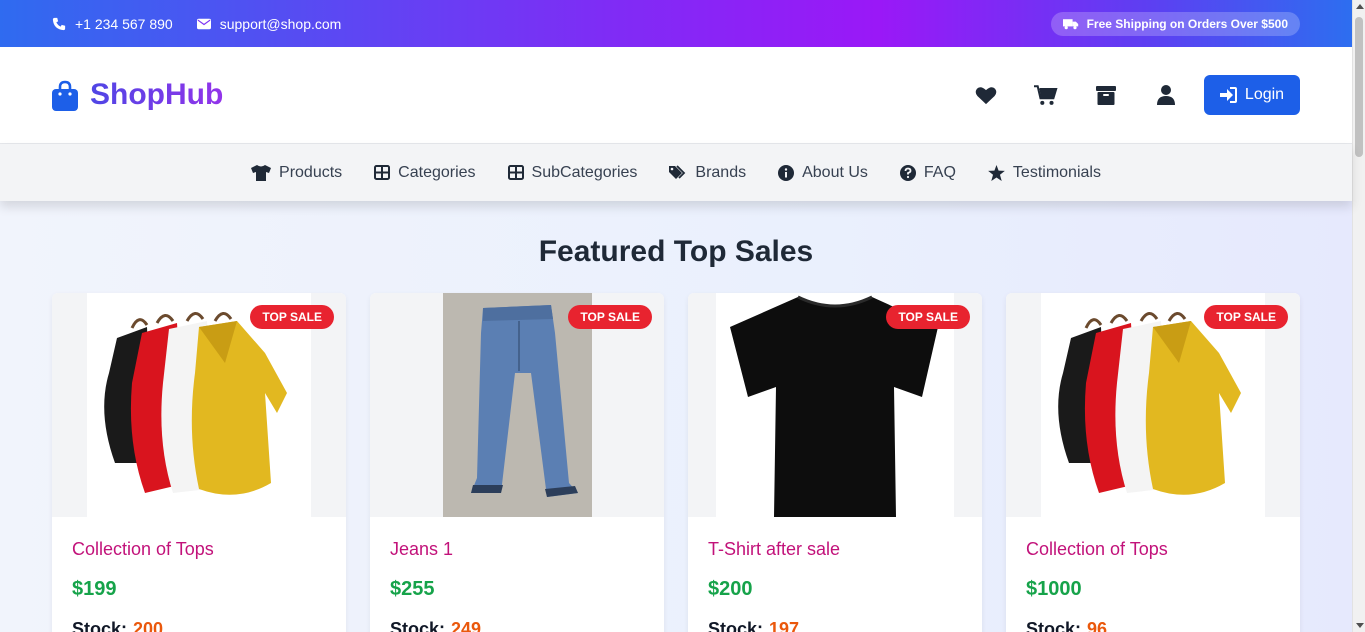 The height and width of the screenshot is (632, 1365). I want to click on nav-label-faq: FAQ, so click(939, 172).